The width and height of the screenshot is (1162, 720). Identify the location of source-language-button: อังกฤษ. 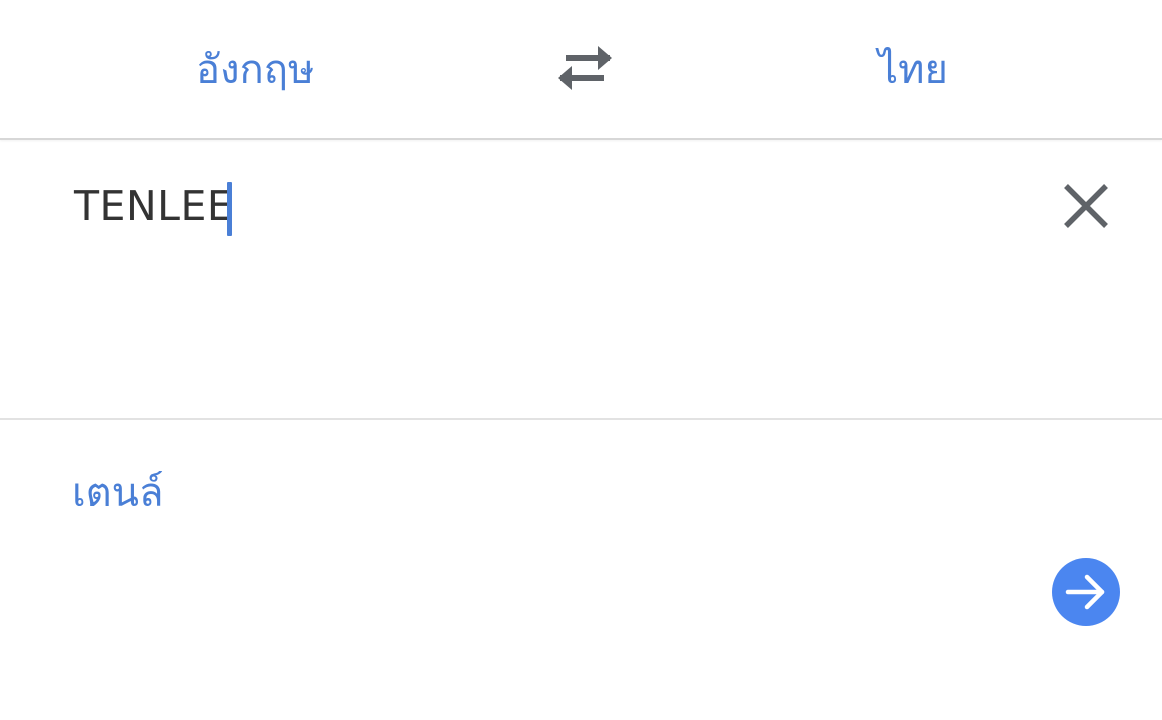
(255, 70).